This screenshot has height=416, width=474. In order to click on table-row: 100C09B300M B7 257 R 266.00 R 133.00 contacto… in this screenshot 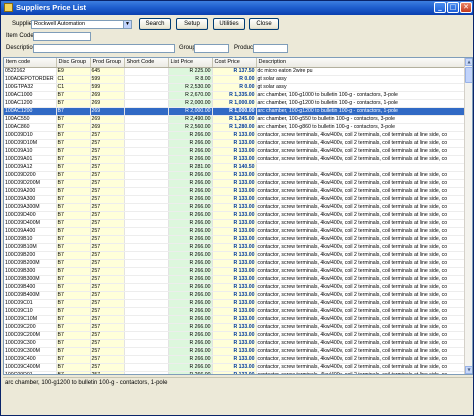, I will do `click(235, 279)`.